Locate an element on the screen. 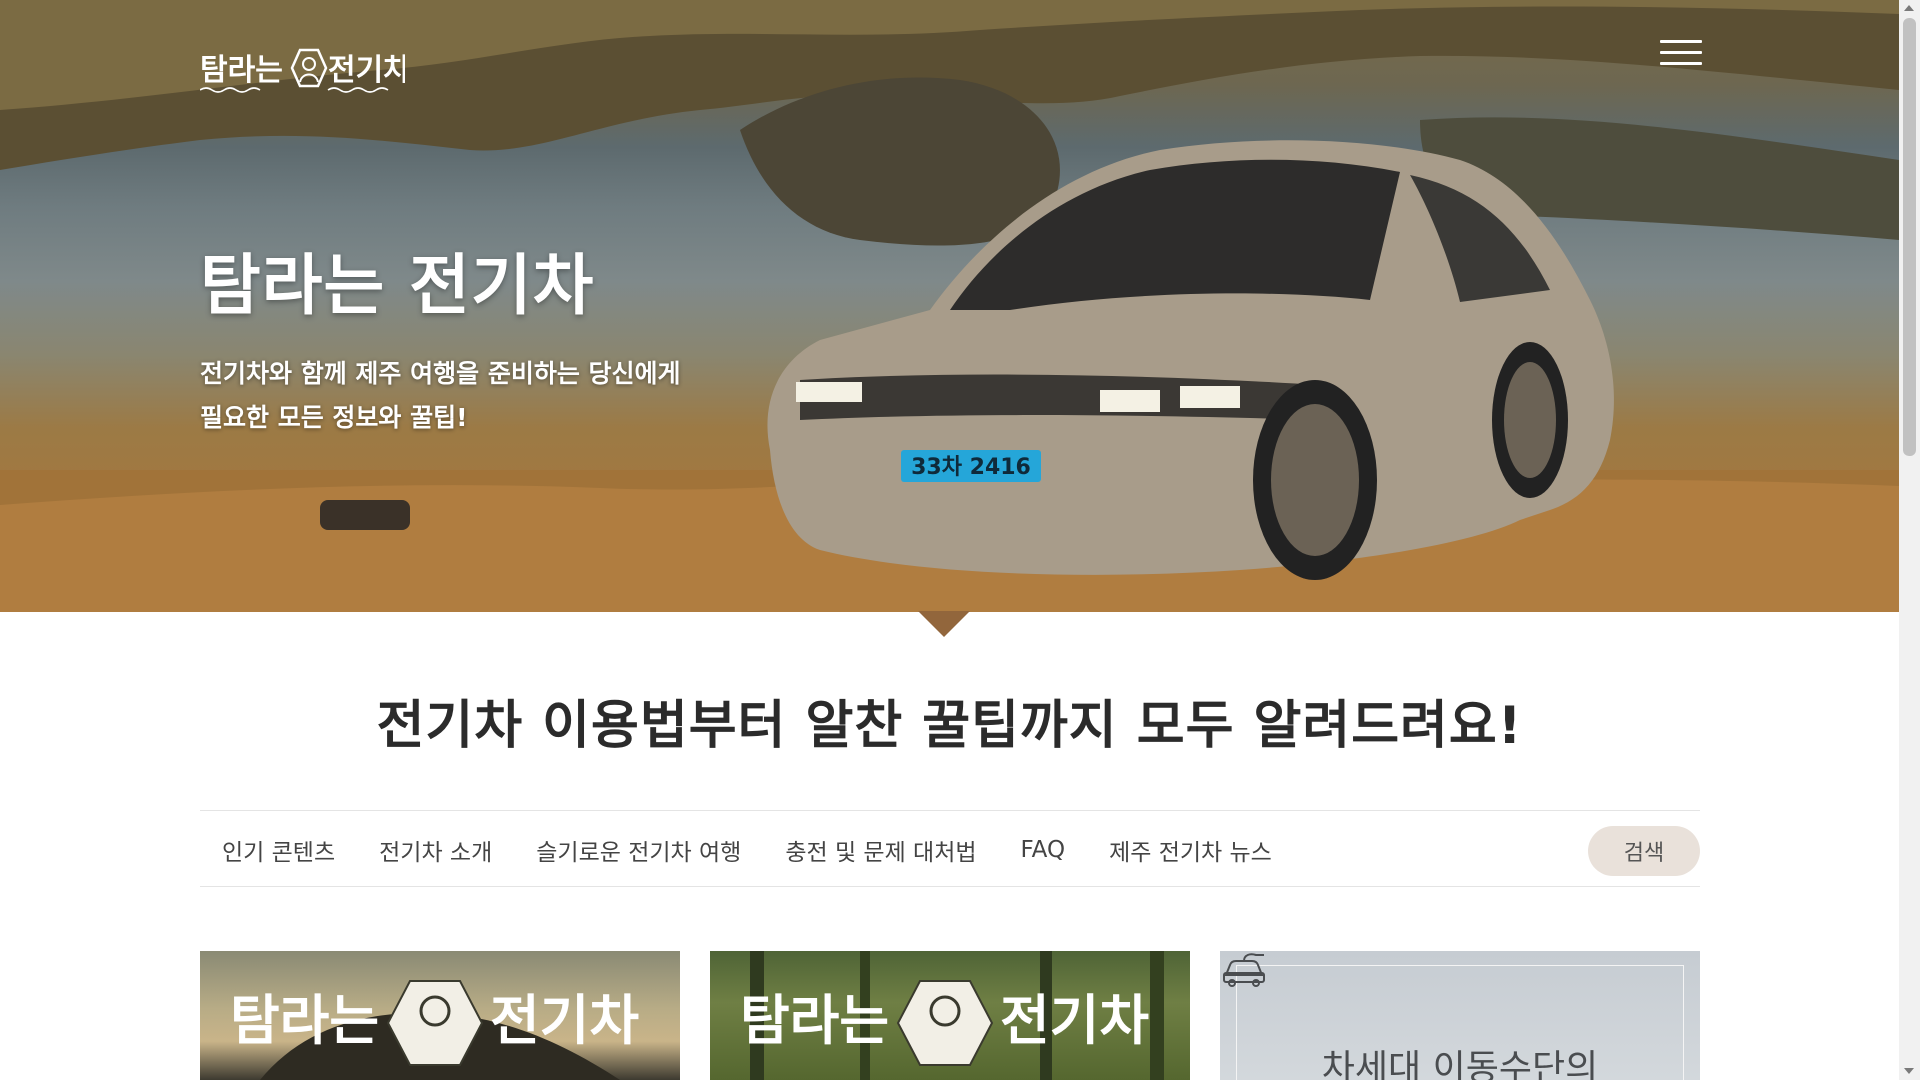  nav-item-popular: 인기 콘텐츠 is located at coordinates (278, 850).